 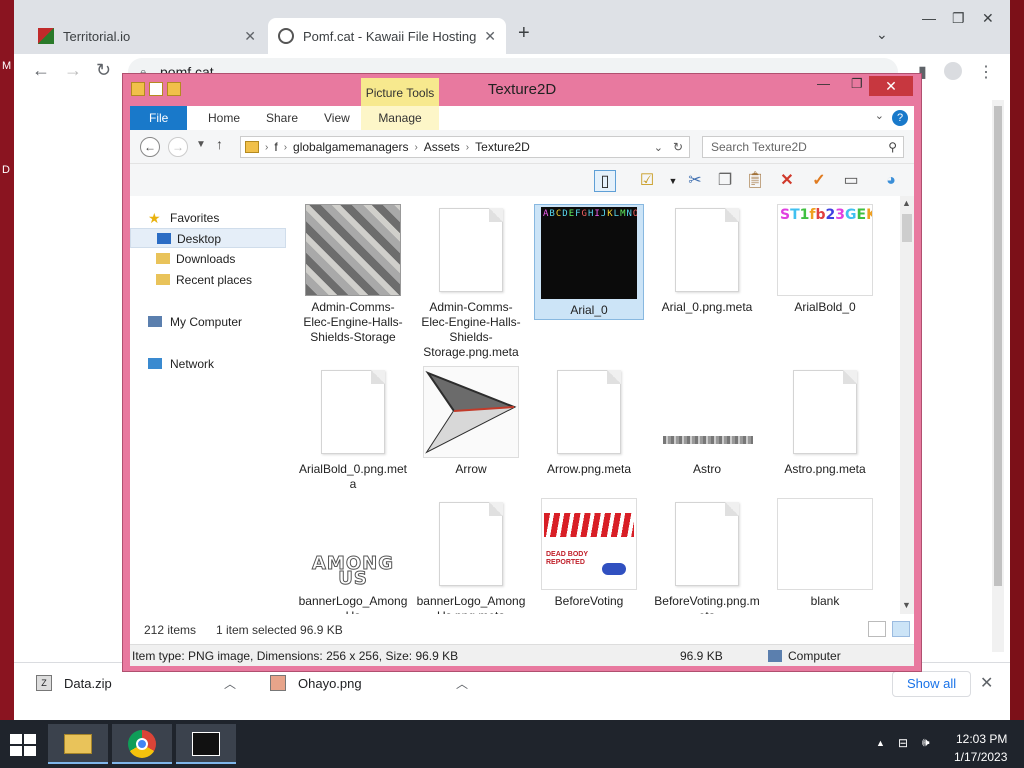 I want to click on territorial-favicon, so click(x=46, y=36).